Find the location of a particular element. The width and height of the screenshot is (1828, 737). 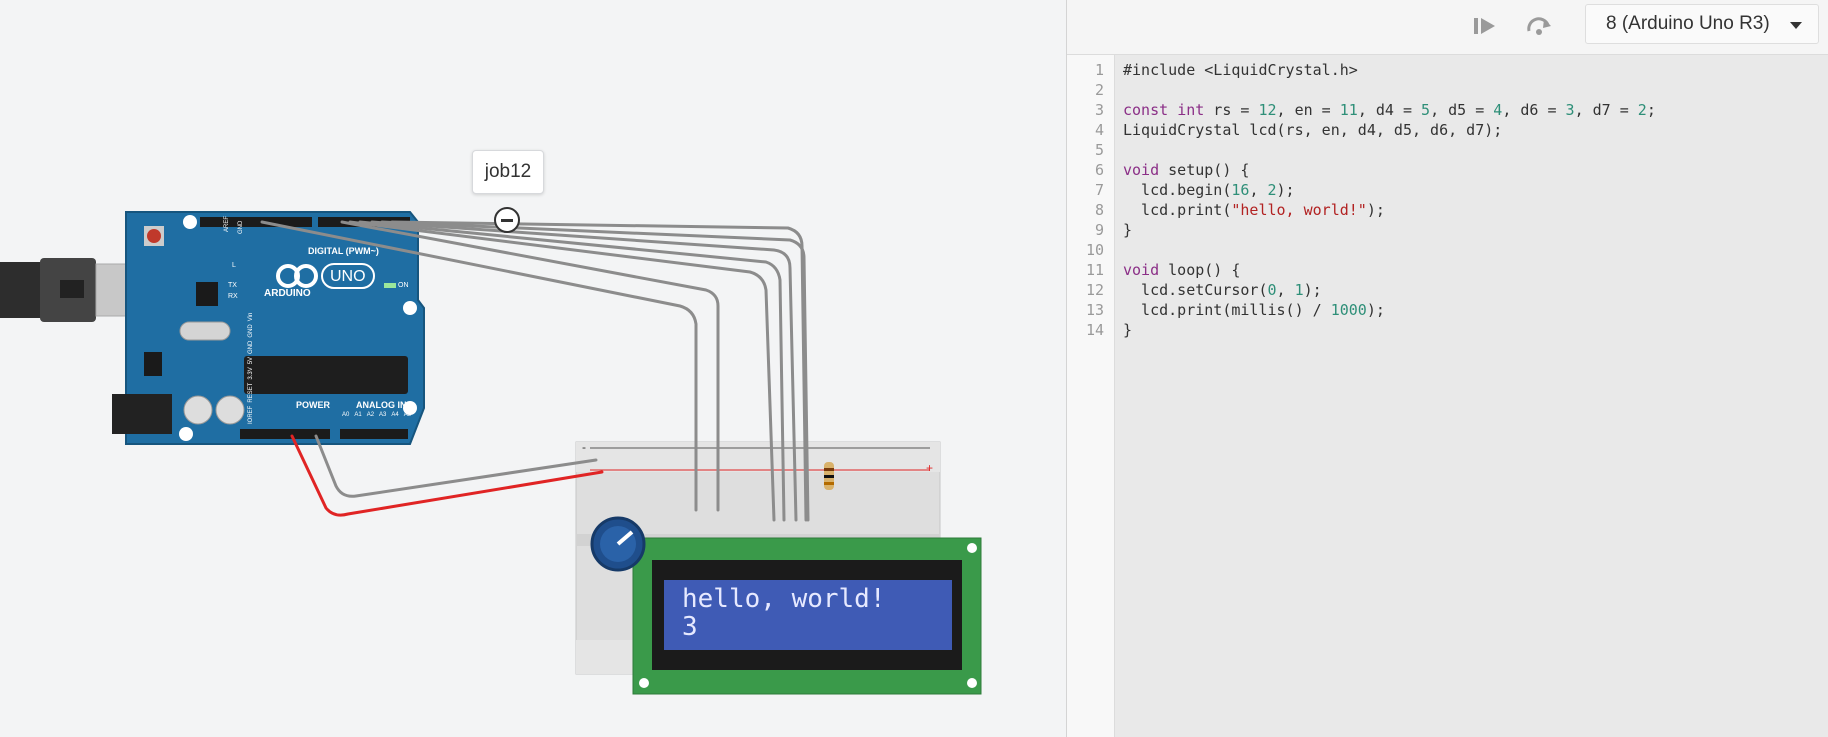

code-token: #include <LiquidCrystal.h> is located at coordinates (1240, 70).